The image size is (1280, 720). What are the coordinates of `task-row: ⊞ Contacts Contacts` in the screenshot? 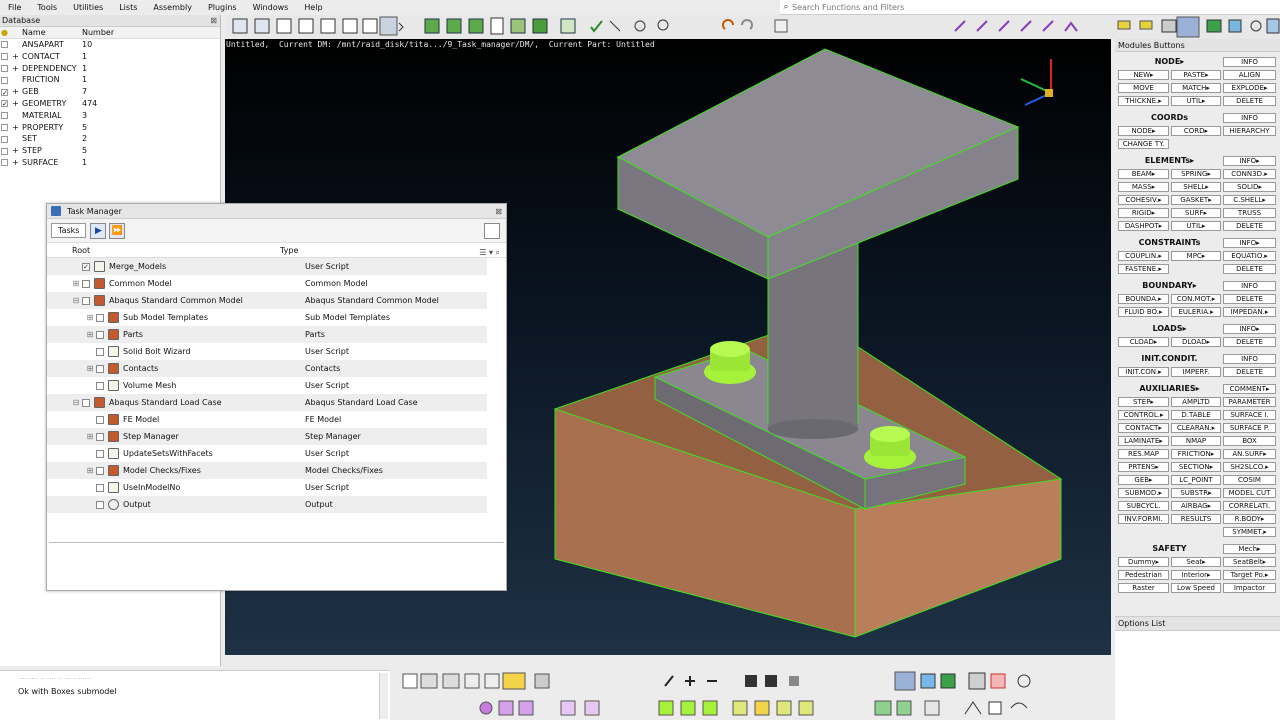 It's located at (267, 368).